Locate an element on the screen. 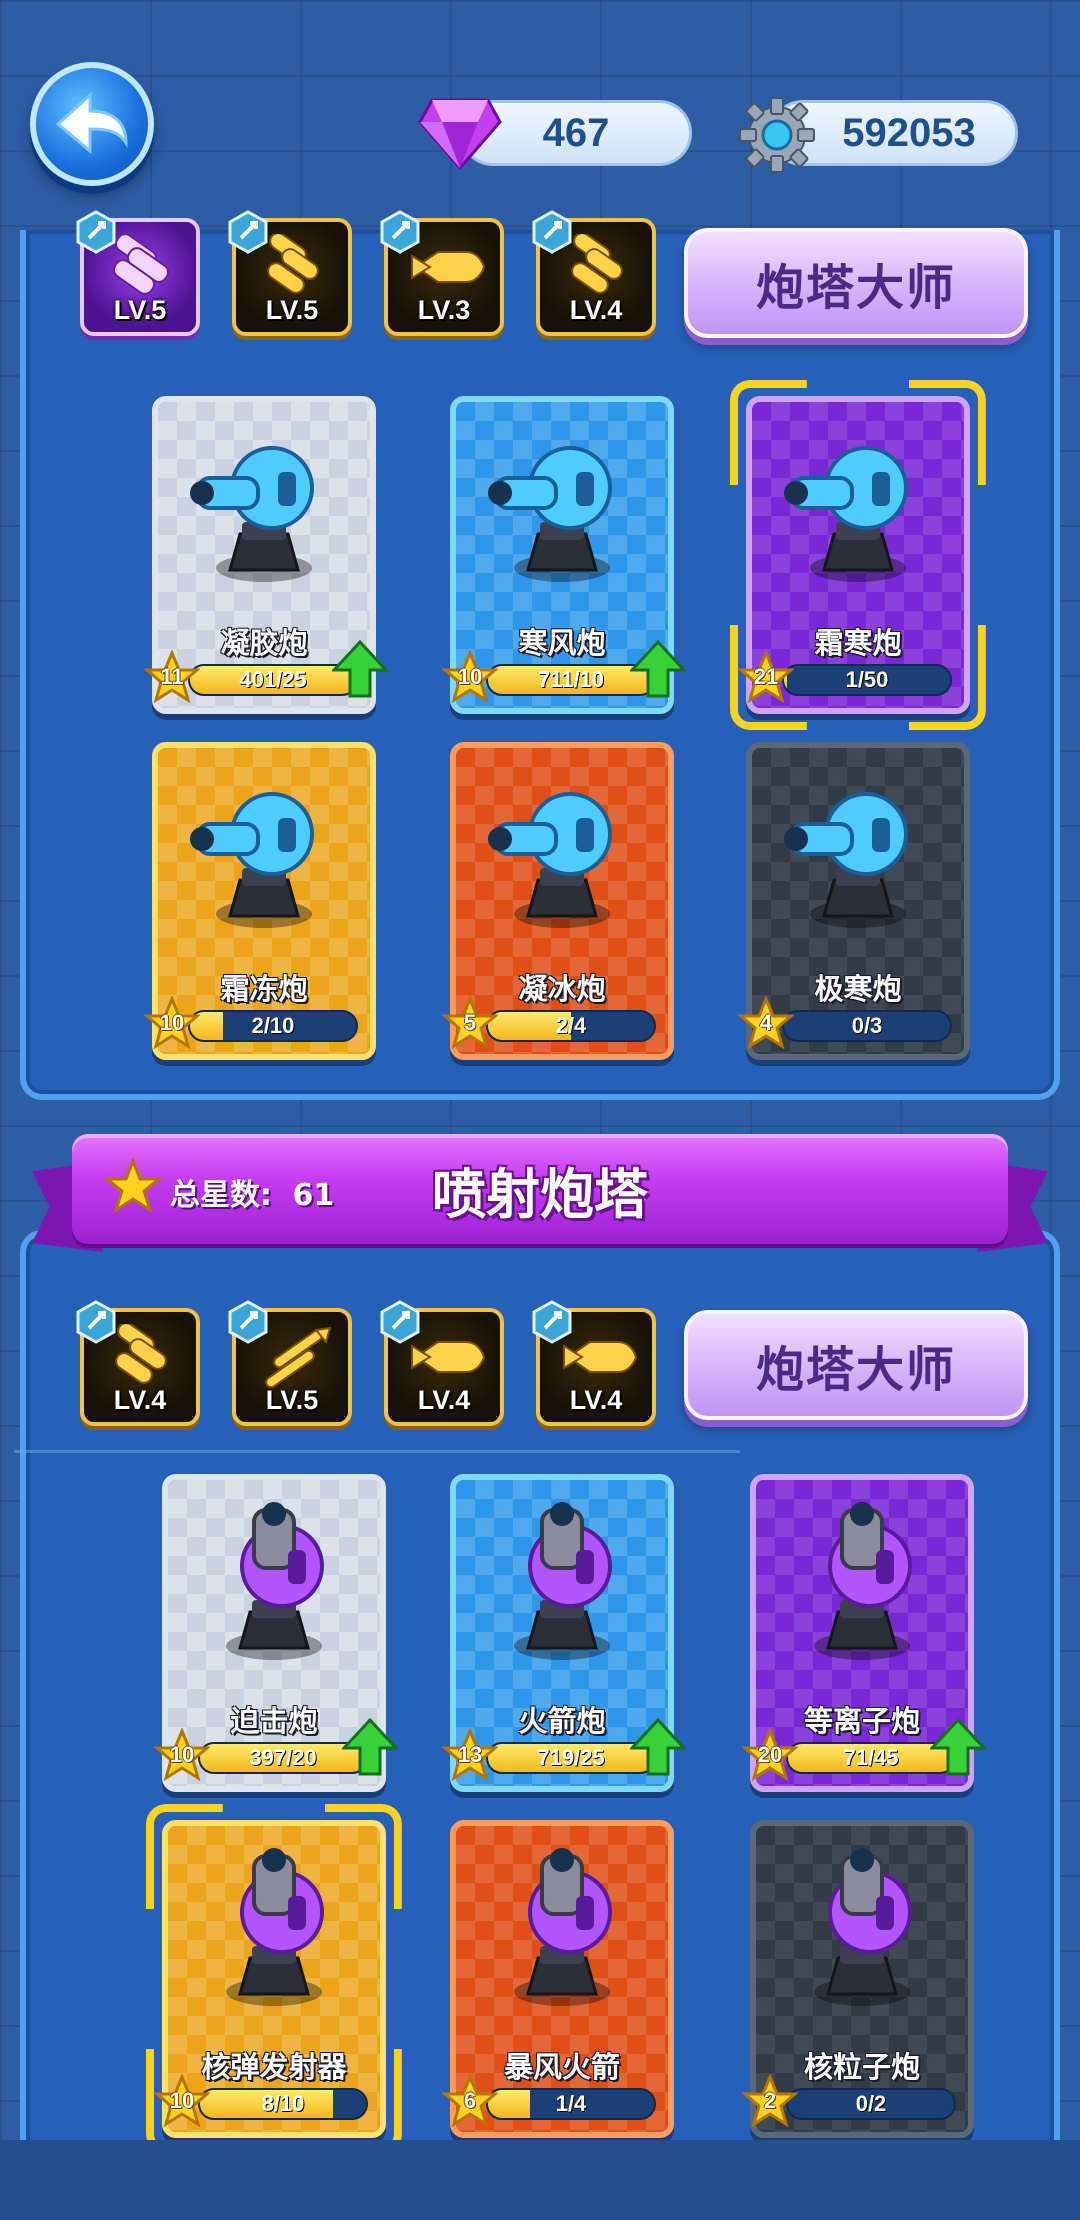 Image resolution: width=1080 pixels, height=2220 pixels. star-count: 21 is located at coordinates (766, 676).